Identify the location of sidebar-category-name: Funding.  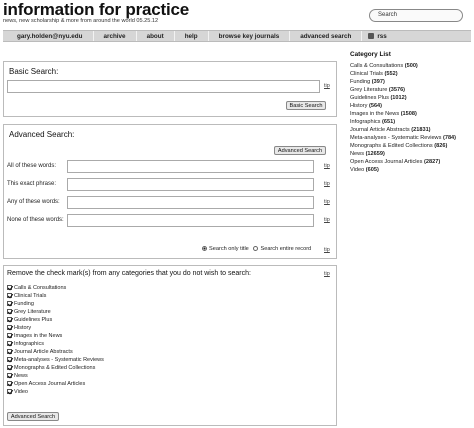
(360, 82).